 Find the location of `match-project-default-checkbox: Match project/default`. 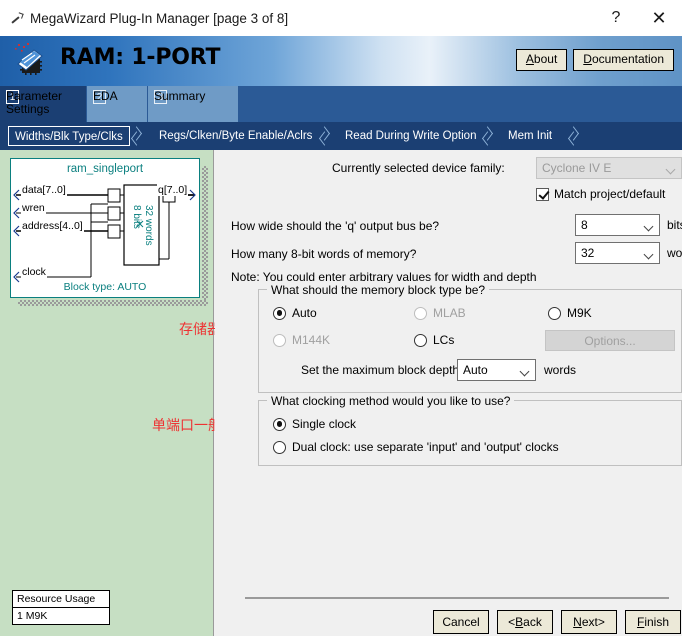

match-project-default-checkbox: Match project/default is located at coordinates (600, 194).